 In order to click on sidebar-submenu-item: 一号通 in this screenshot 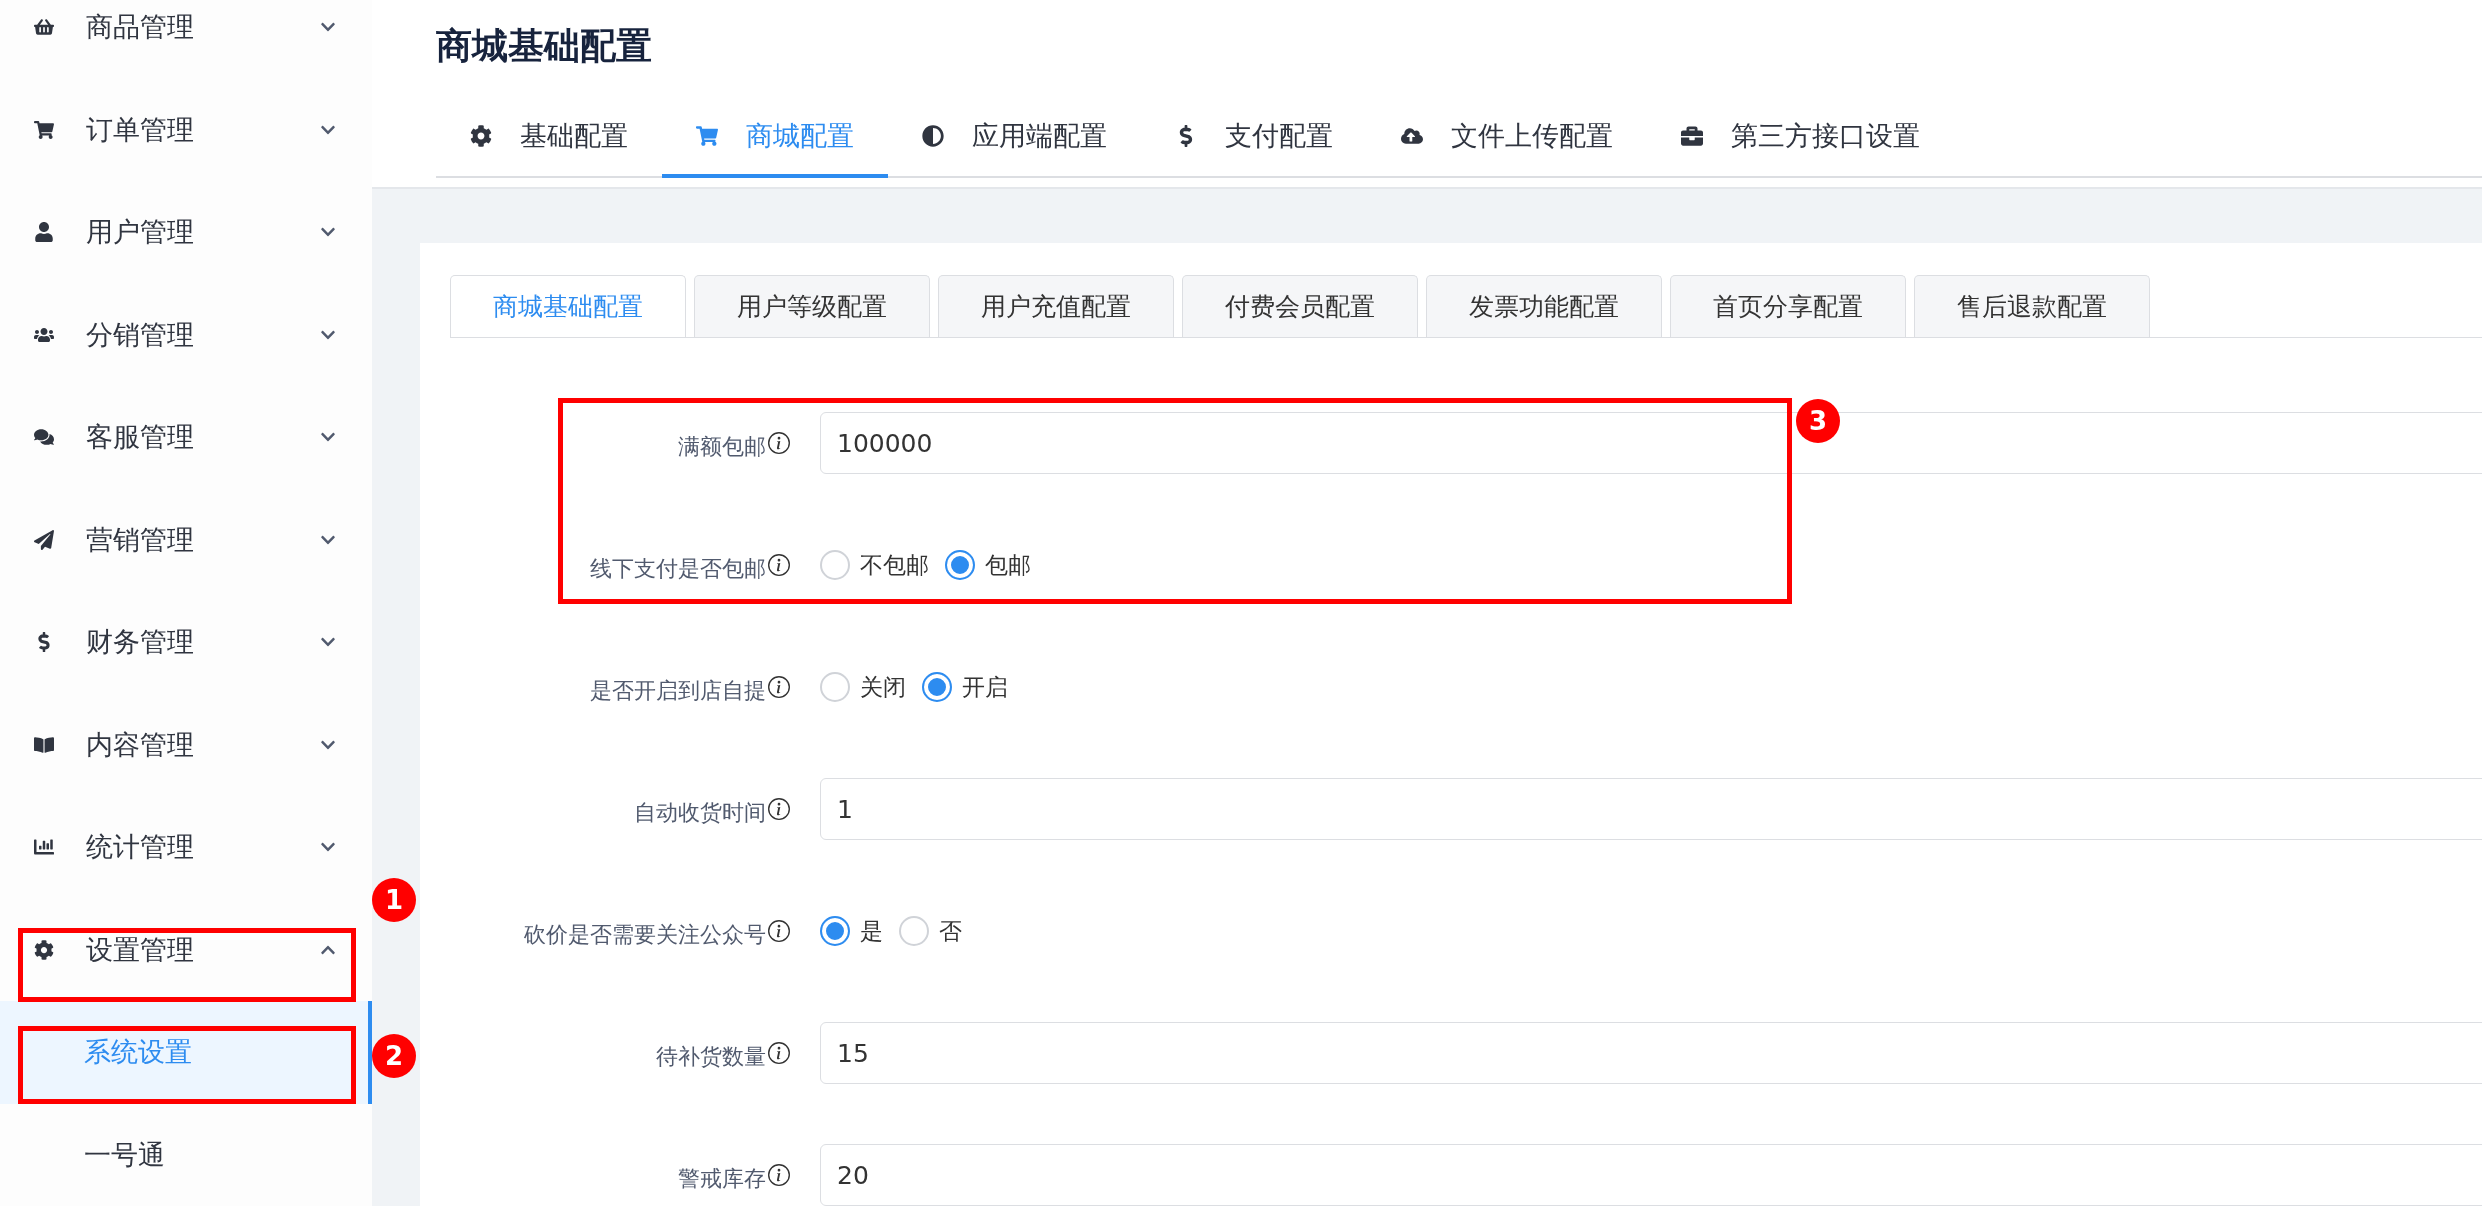, I will do `click(186, 1154)`.